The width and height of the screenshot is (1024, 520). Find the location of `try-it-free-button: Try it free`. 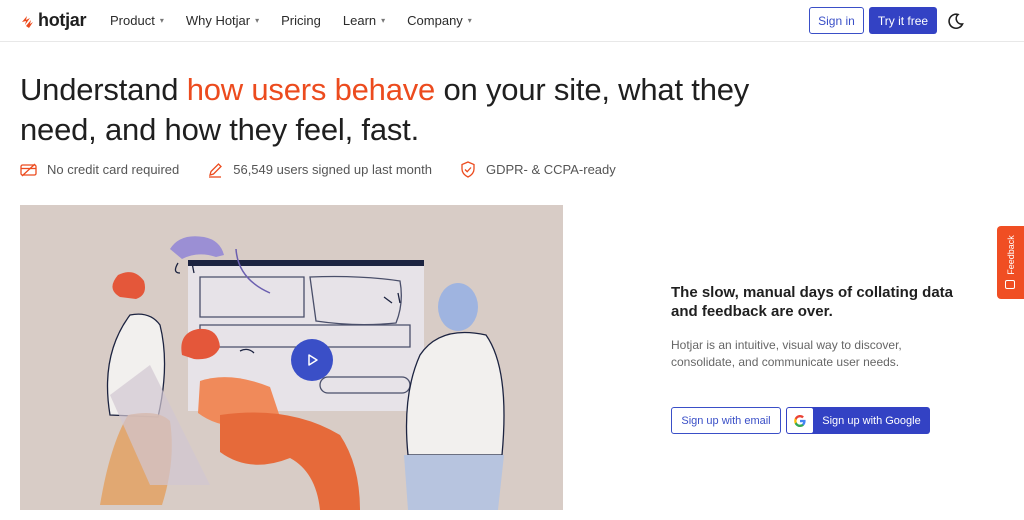

try-it-free-button: Try it free is located at coordinates (903, 20).